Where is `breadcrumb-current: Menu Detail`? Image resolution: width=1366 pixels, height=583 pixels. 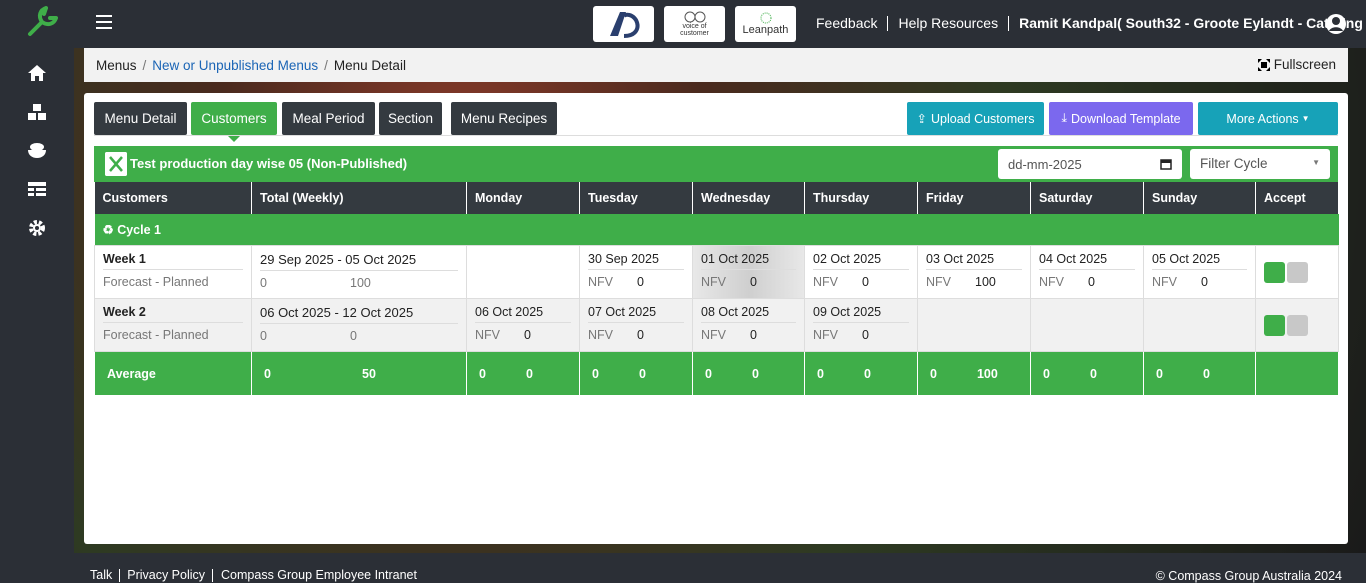 breadcrumb-current: Menu Detail is located at coordinates (369, 65).